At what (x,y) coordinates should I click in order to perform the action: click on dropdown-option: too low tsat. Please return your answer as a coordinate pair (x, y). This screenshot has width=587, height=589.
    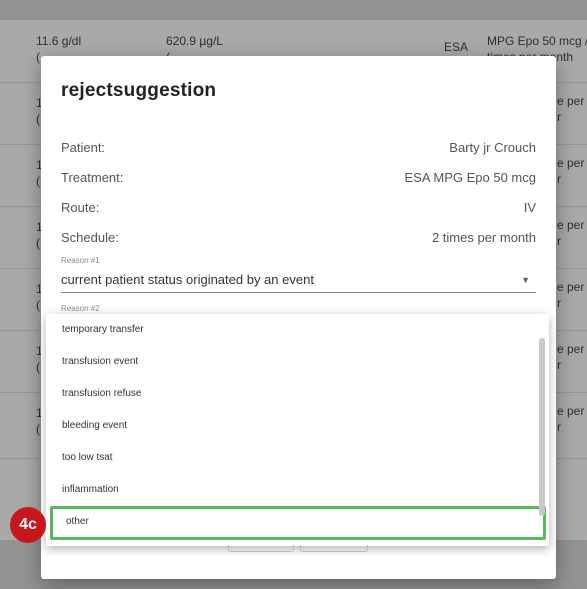
    Looking at the image, I should click on (292, 458).